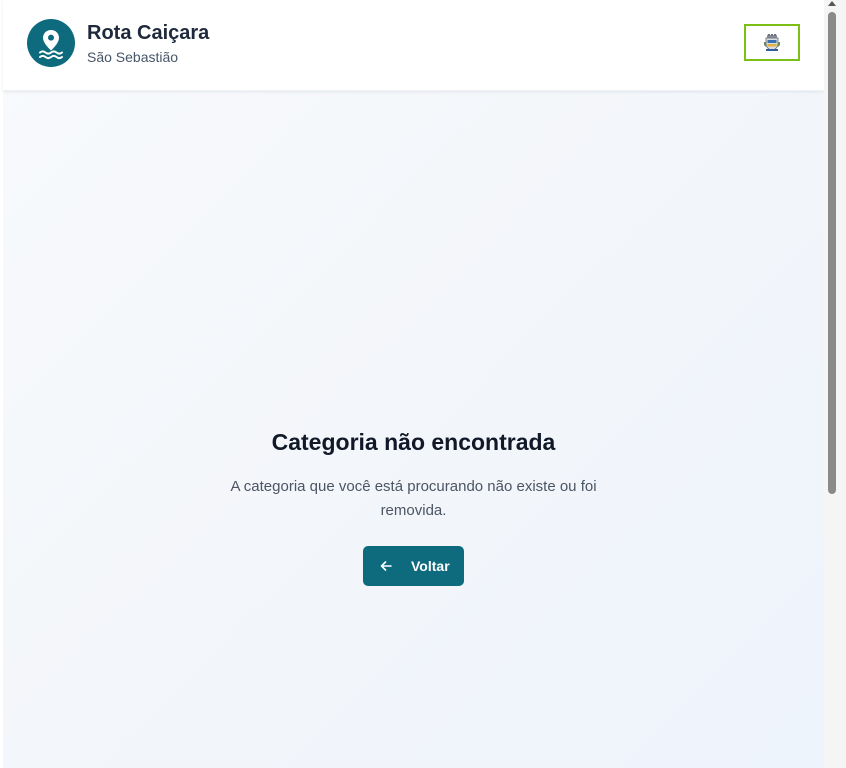 The width and height of the screenshot is (846, 768). I want to click on back-button: Voltar, so click(413, 566).